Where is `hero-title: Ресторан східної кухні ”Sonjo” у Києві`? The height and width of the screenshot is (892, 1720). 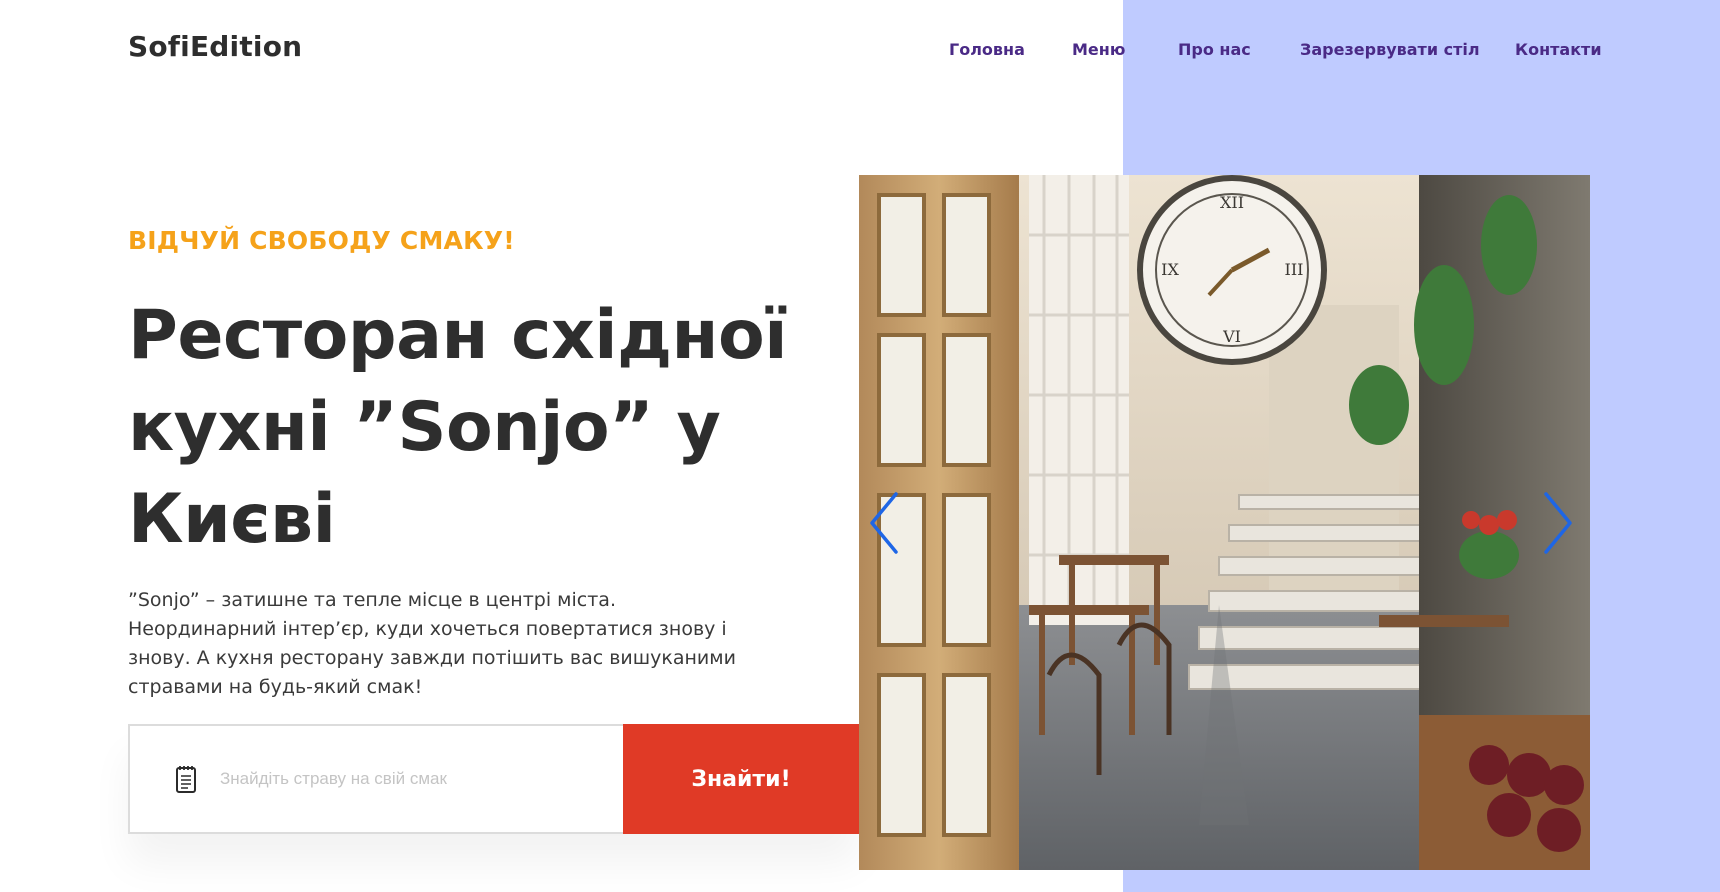
hero-title: Ресторан східної кухні ”Sonjo” у Києві is located at coordinates (458, 427).